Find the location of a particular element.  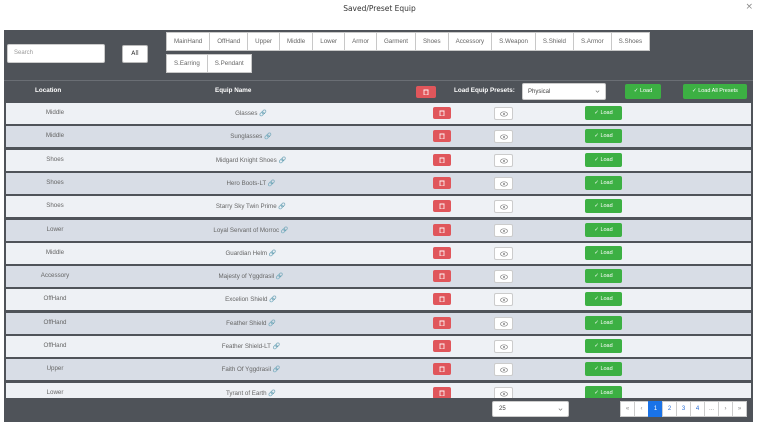

load-preset-button: ✓ Load is located at coordinates (643, 91).